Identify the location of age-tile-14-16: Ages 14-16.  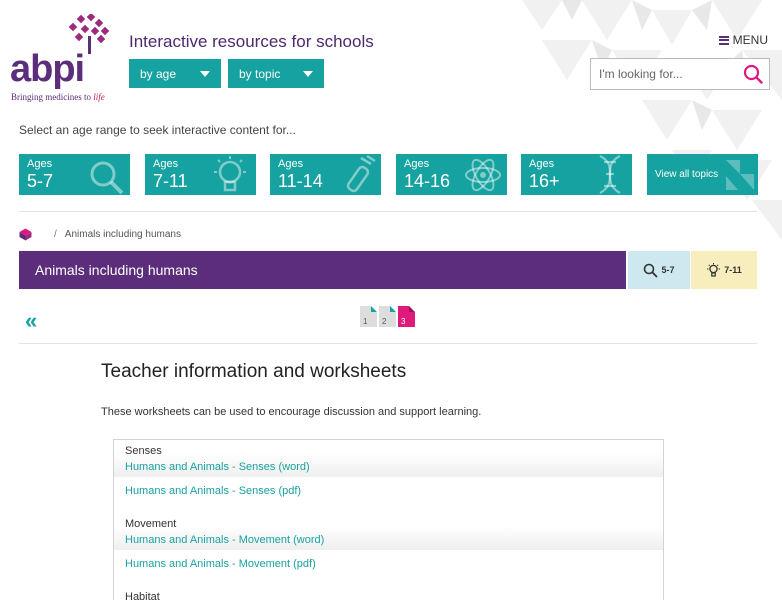
(451, 174).